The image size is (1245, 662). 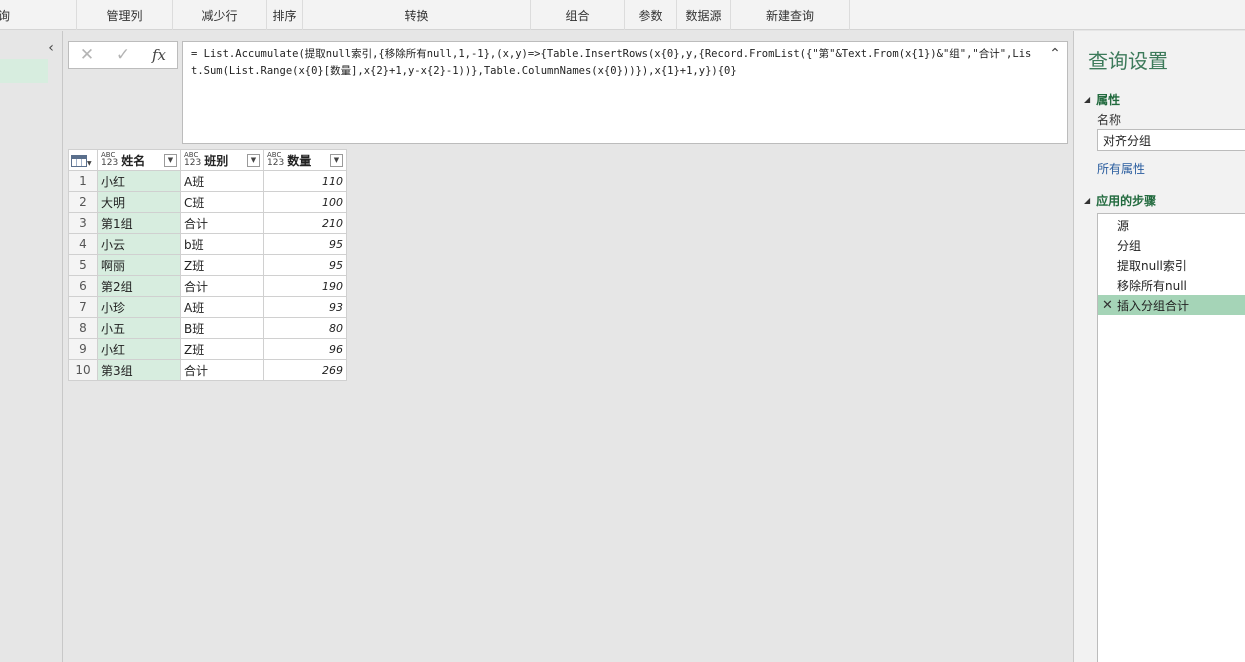 I want to click on column-header-quantity: ABC 123 数量 ▼, so click(x=305, y=160).